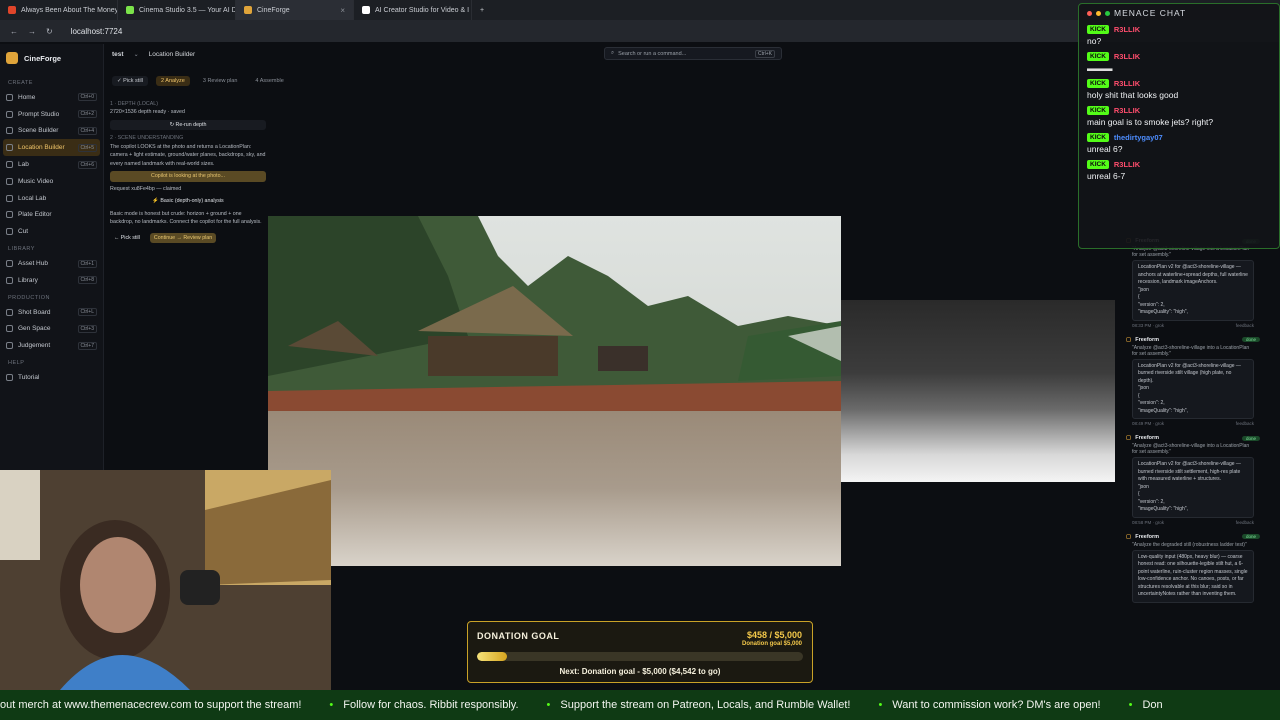  I want to click on sidebar-item-plate-editor: Plate Editor, so click(51, 215).